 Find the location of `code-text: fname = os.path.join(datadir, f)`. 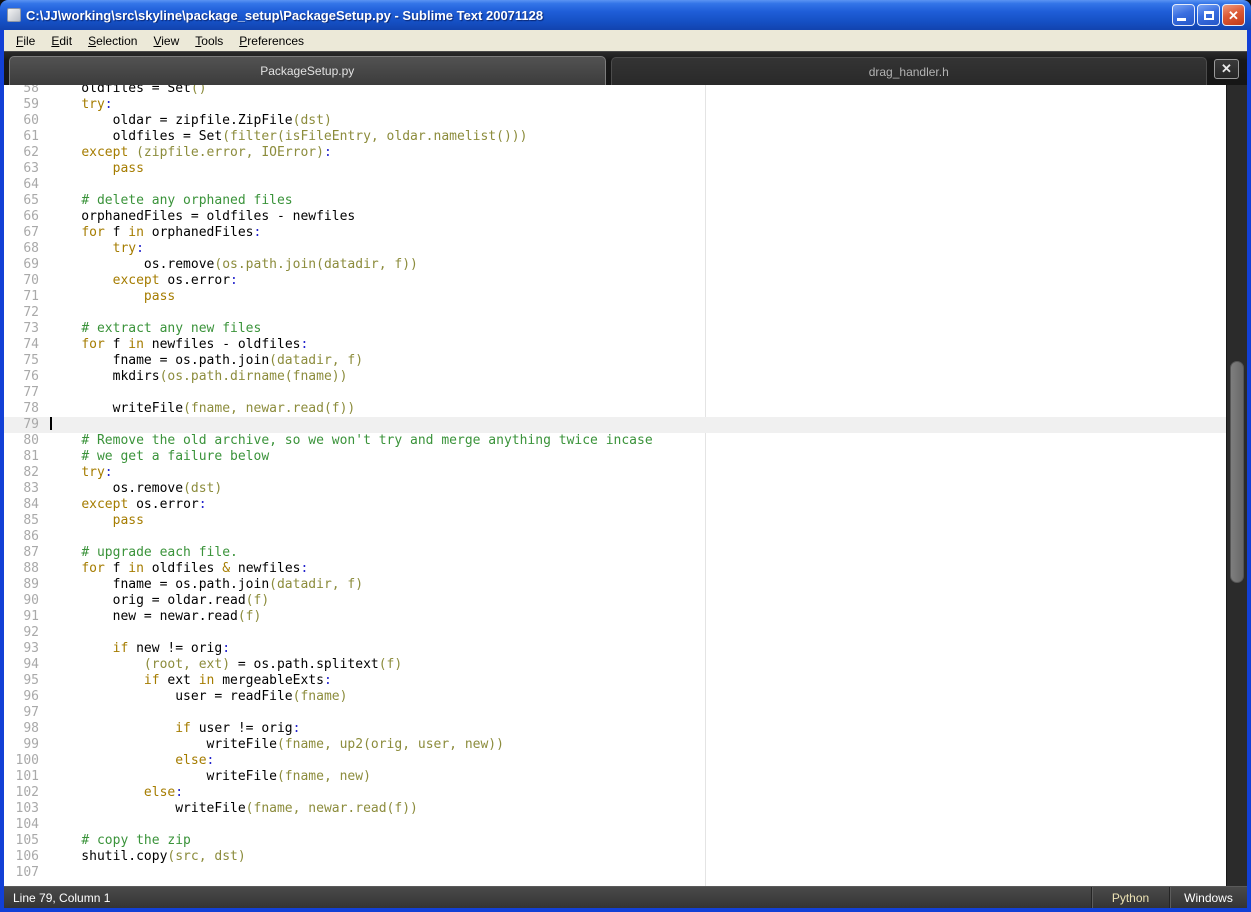

code-text: fname = os.path.join(datadir, f) is located at coordinates (207, 360).